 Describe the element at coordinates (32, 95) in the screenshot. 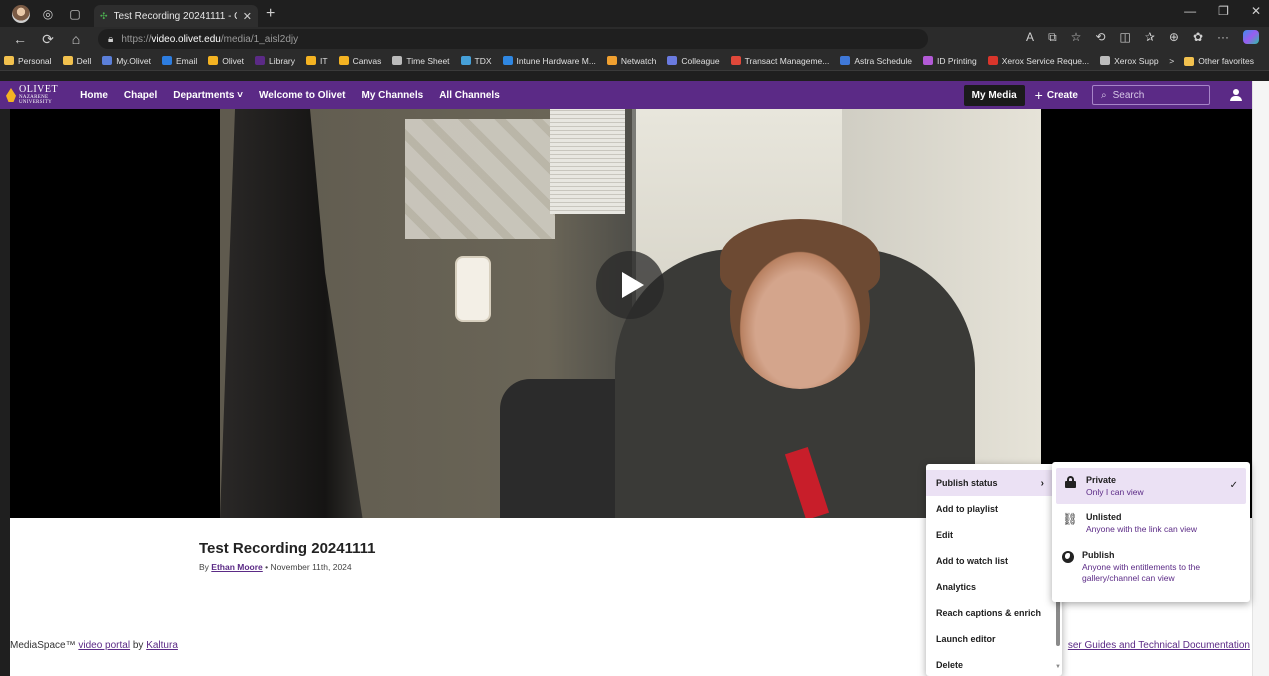

I see `olivet-logo: OLIVET NAZARENE UNIVERSITY` at that location.